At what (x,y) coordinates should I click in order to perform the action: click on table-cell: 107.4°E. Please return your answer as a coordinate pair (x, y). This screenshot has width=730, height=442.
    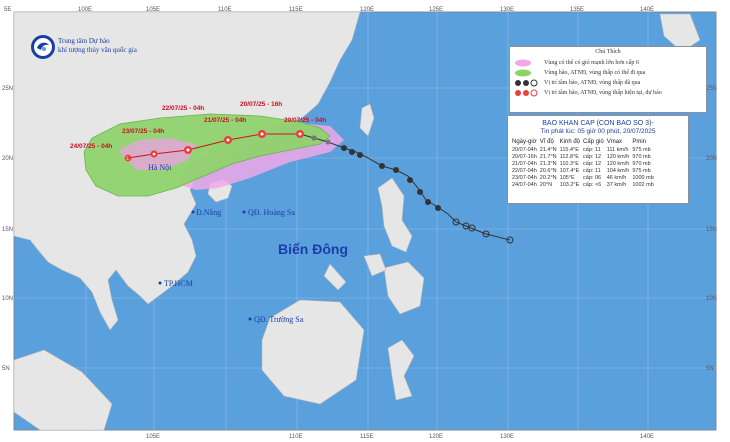
    Looking at the image, I should click on (569, 170).